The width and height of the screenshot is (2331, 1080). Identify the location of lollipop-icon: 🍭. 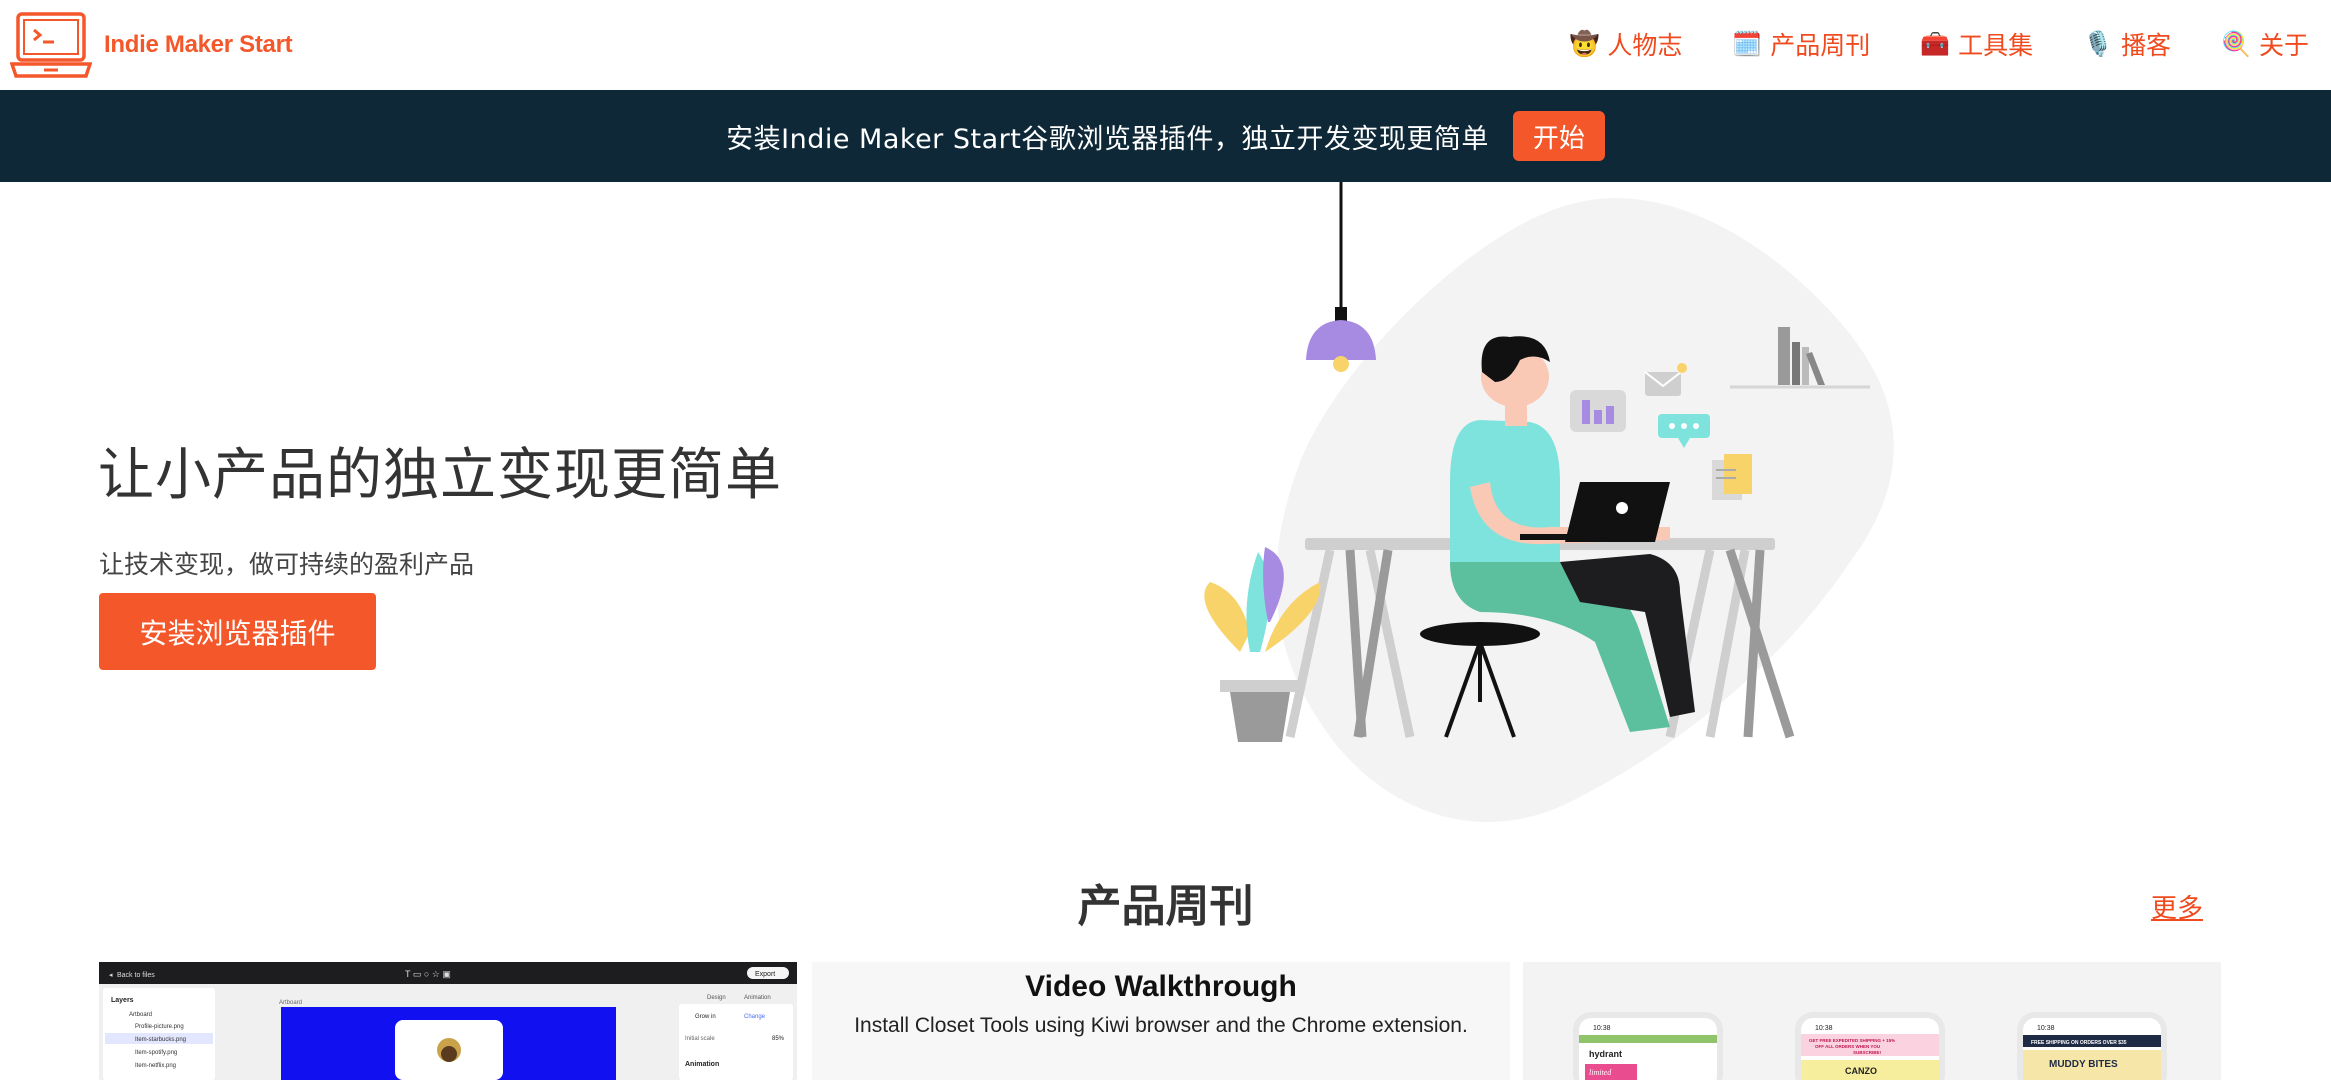
(2236, 44).